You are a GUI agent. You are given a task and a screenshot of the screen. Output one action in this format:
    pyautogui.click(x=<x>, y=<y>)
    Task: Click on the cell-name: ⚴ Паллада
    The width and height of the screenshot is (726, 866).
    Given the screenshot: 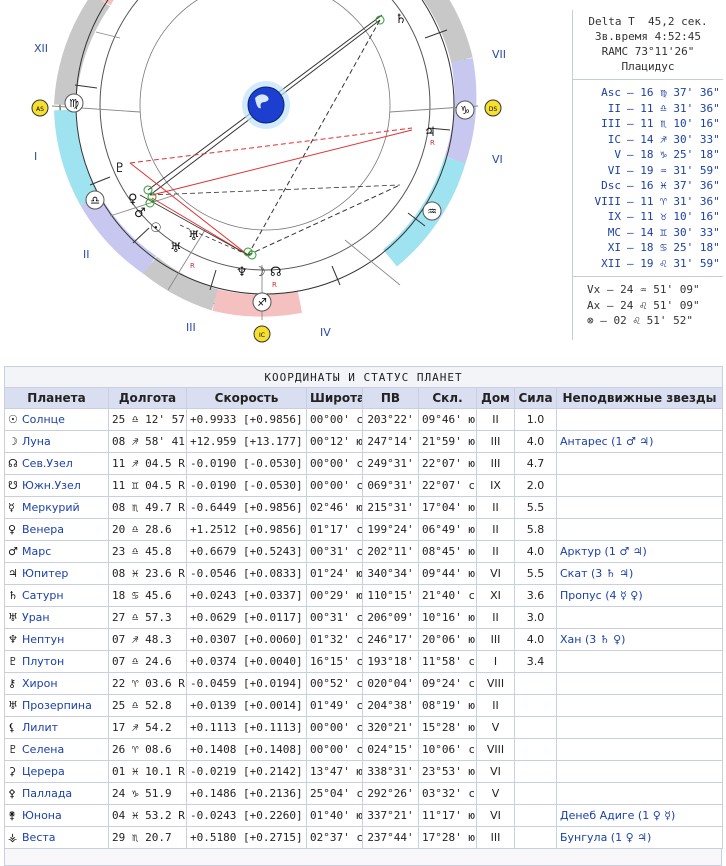 What is the action you would take?
    pyautogui.click(x=56, y=793)
    